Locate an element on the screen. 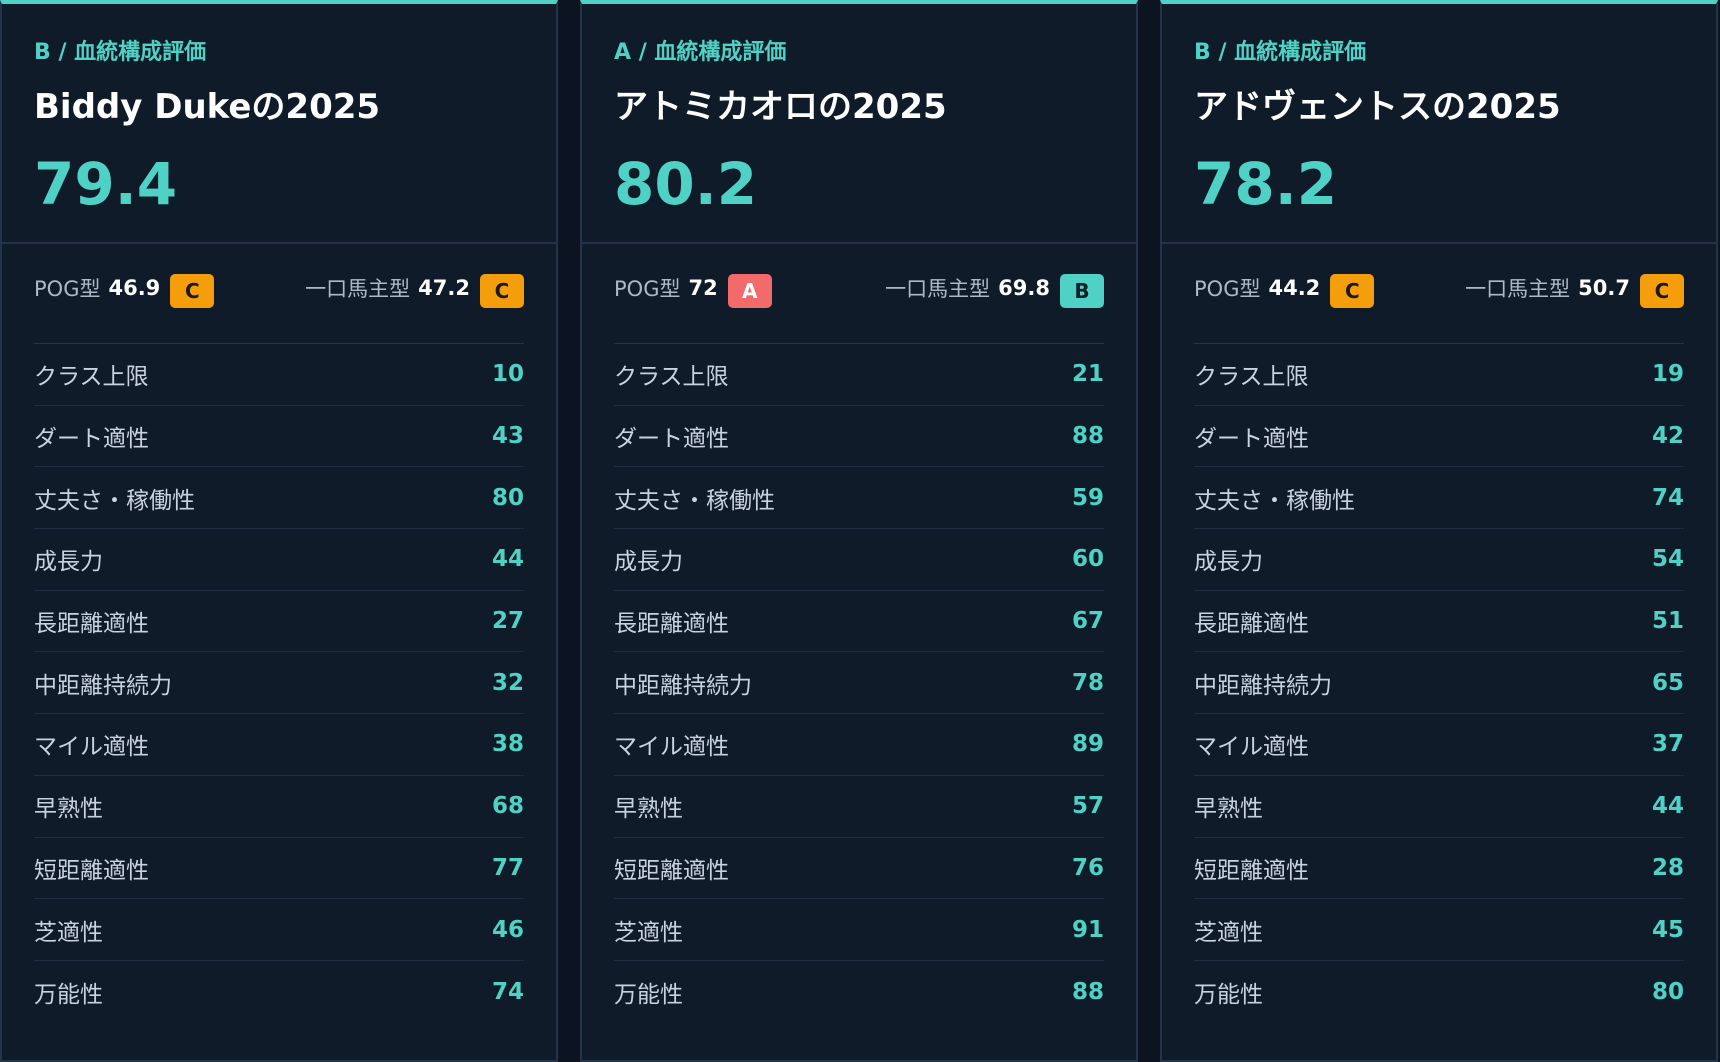 The image size is (1720, 1062). stat-value: 19 is located at coordinates (1667, 374).